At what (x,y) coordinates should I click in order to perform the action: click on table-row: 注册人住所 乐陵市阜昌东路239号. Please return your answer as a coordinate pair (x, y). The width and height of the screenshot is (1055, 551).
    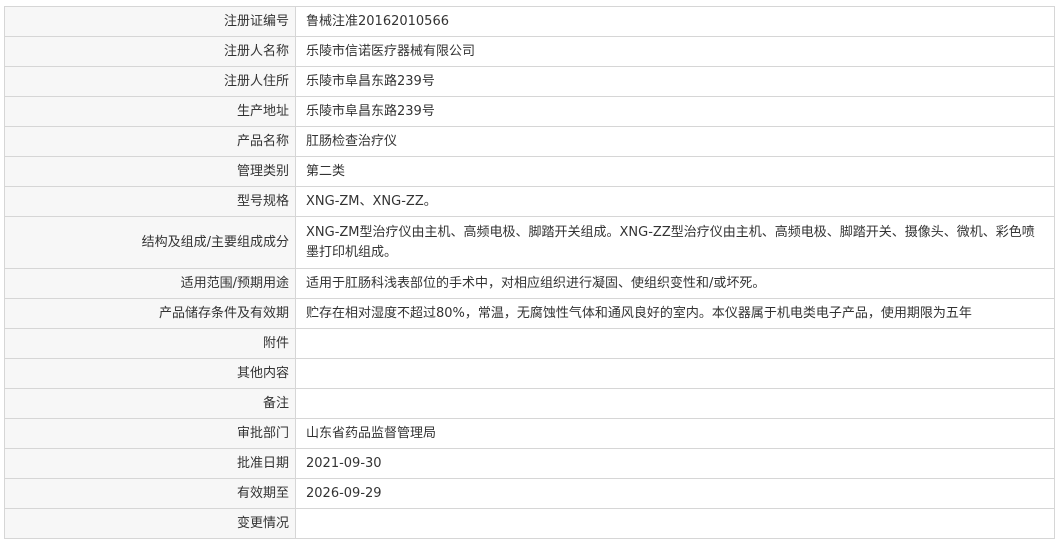
    Looking at the image, I should click on (529, 81).